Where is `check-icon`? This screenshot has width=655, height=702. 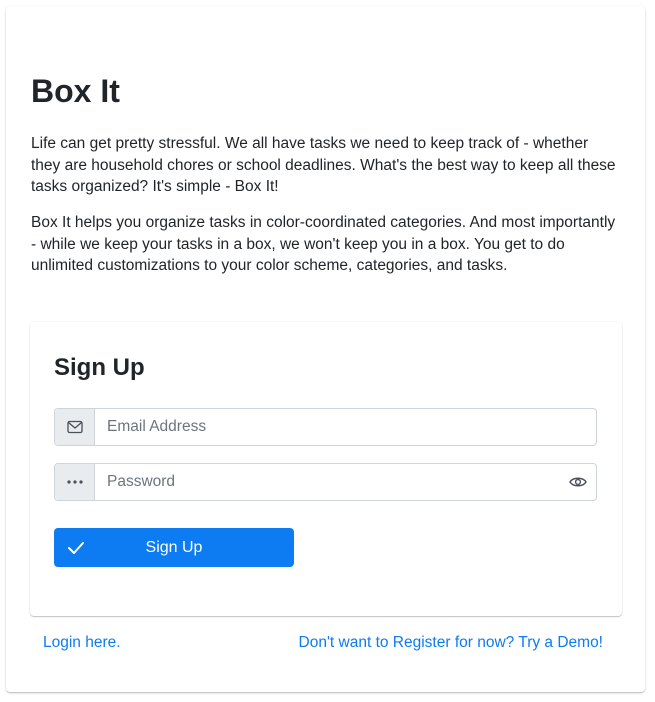
check-icon is located at coordinates (76, 548).